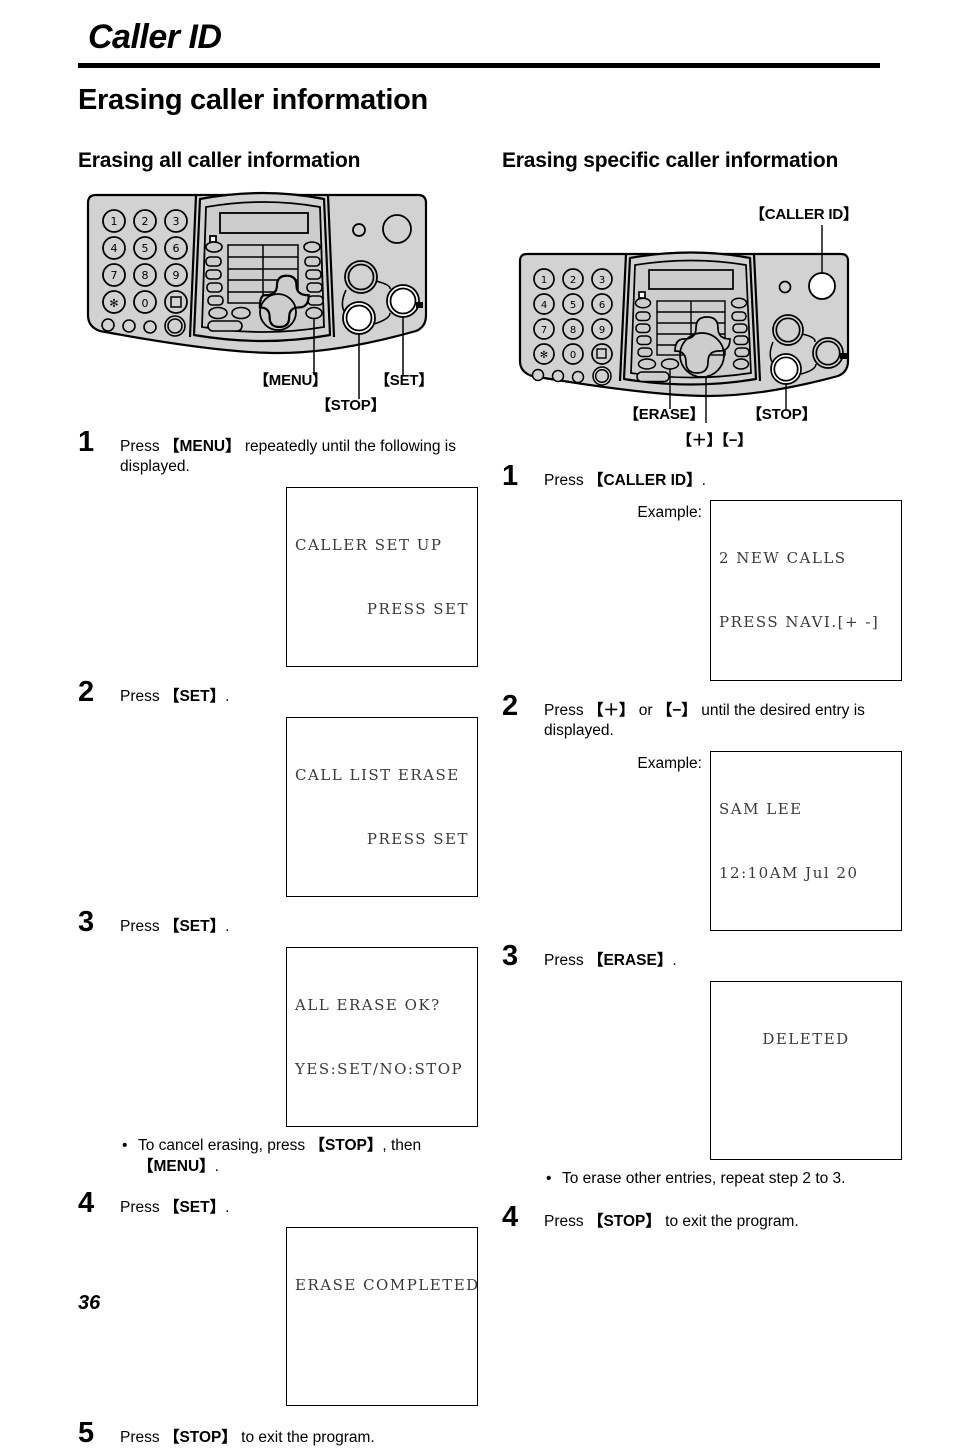 The width and height of the screenshot is (954, 1452). Describe the element at coordinates (379, 1068) in the screenshot. I see `lcd-line-2: YES:SET/NO:STOP` at that location.